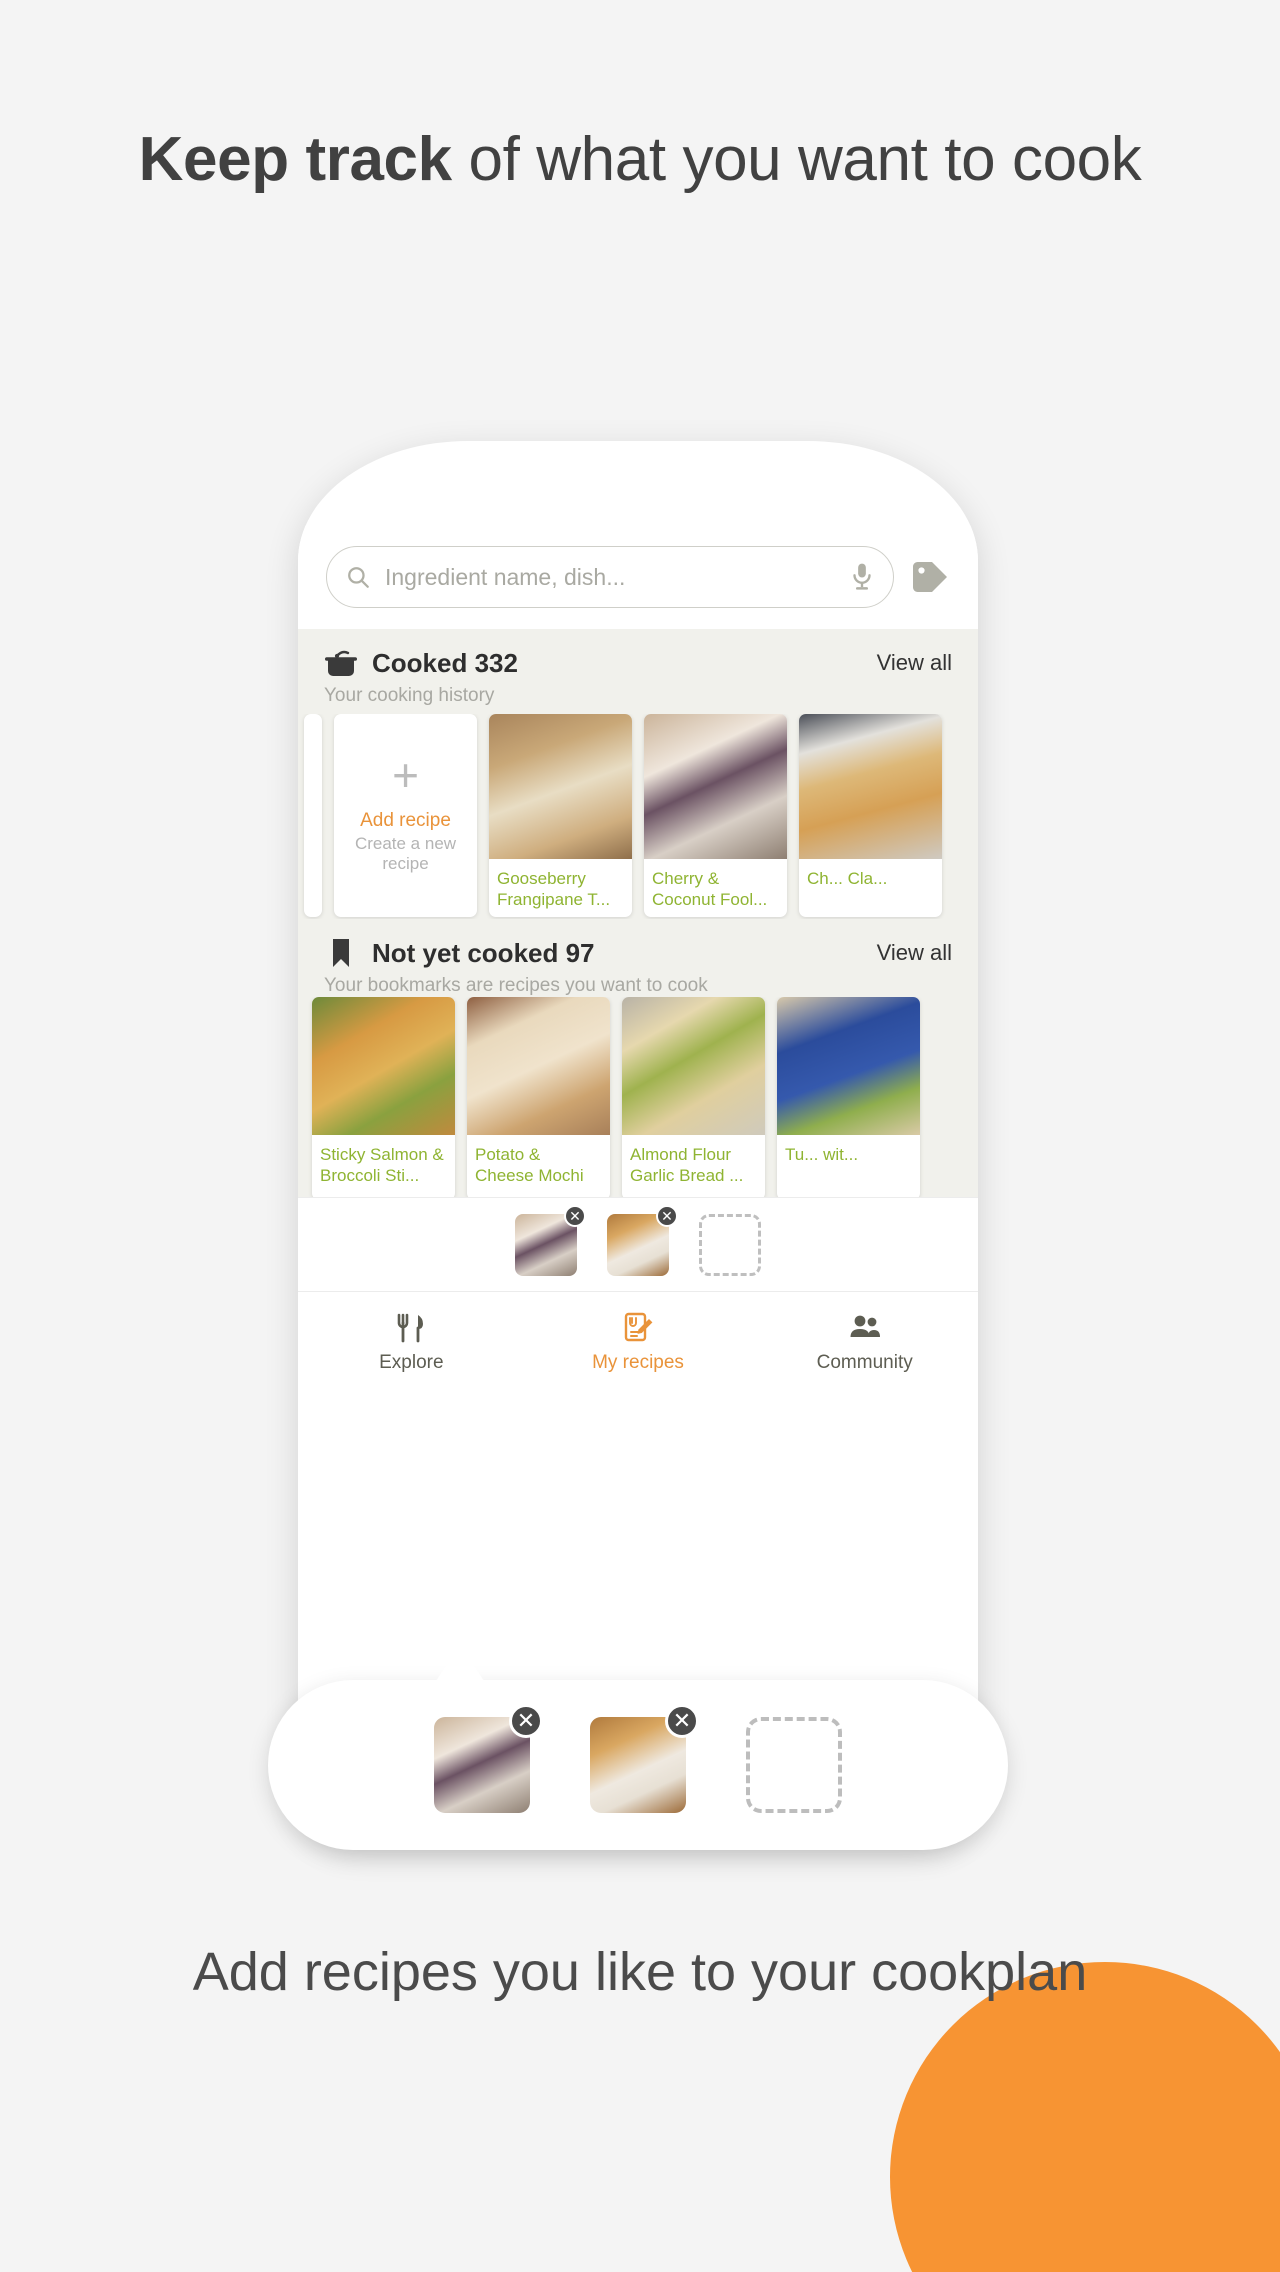  What do you see at coordinates (341, 663) in the screenshot?
I see `cooking-pot-icon` at bounding box center [341, 663].